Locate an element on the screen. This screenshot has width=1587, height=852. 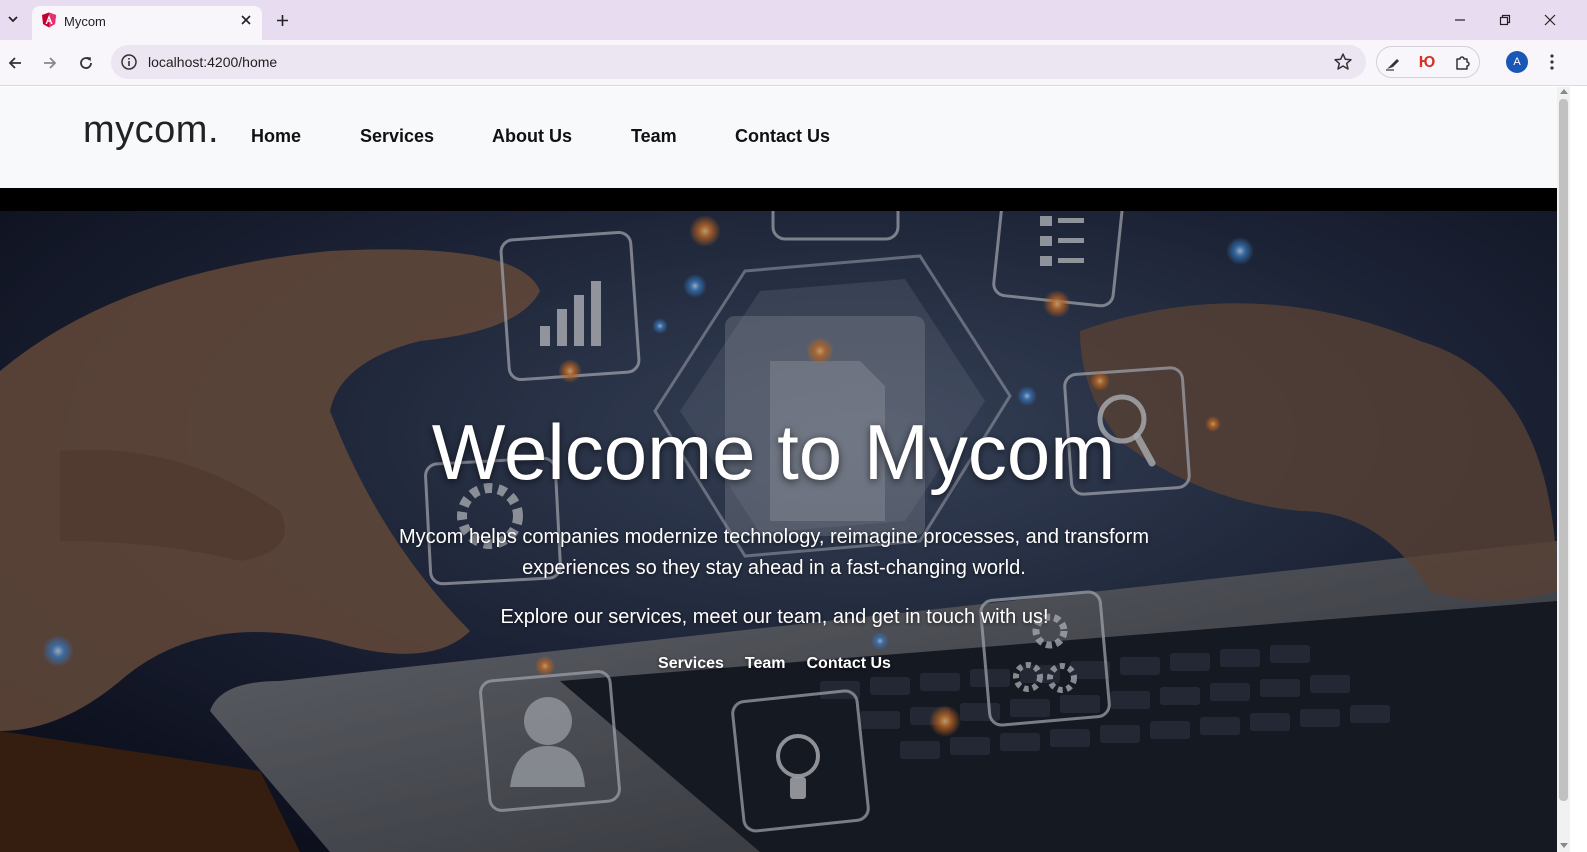
back-button is located at coordinates (15, 63).